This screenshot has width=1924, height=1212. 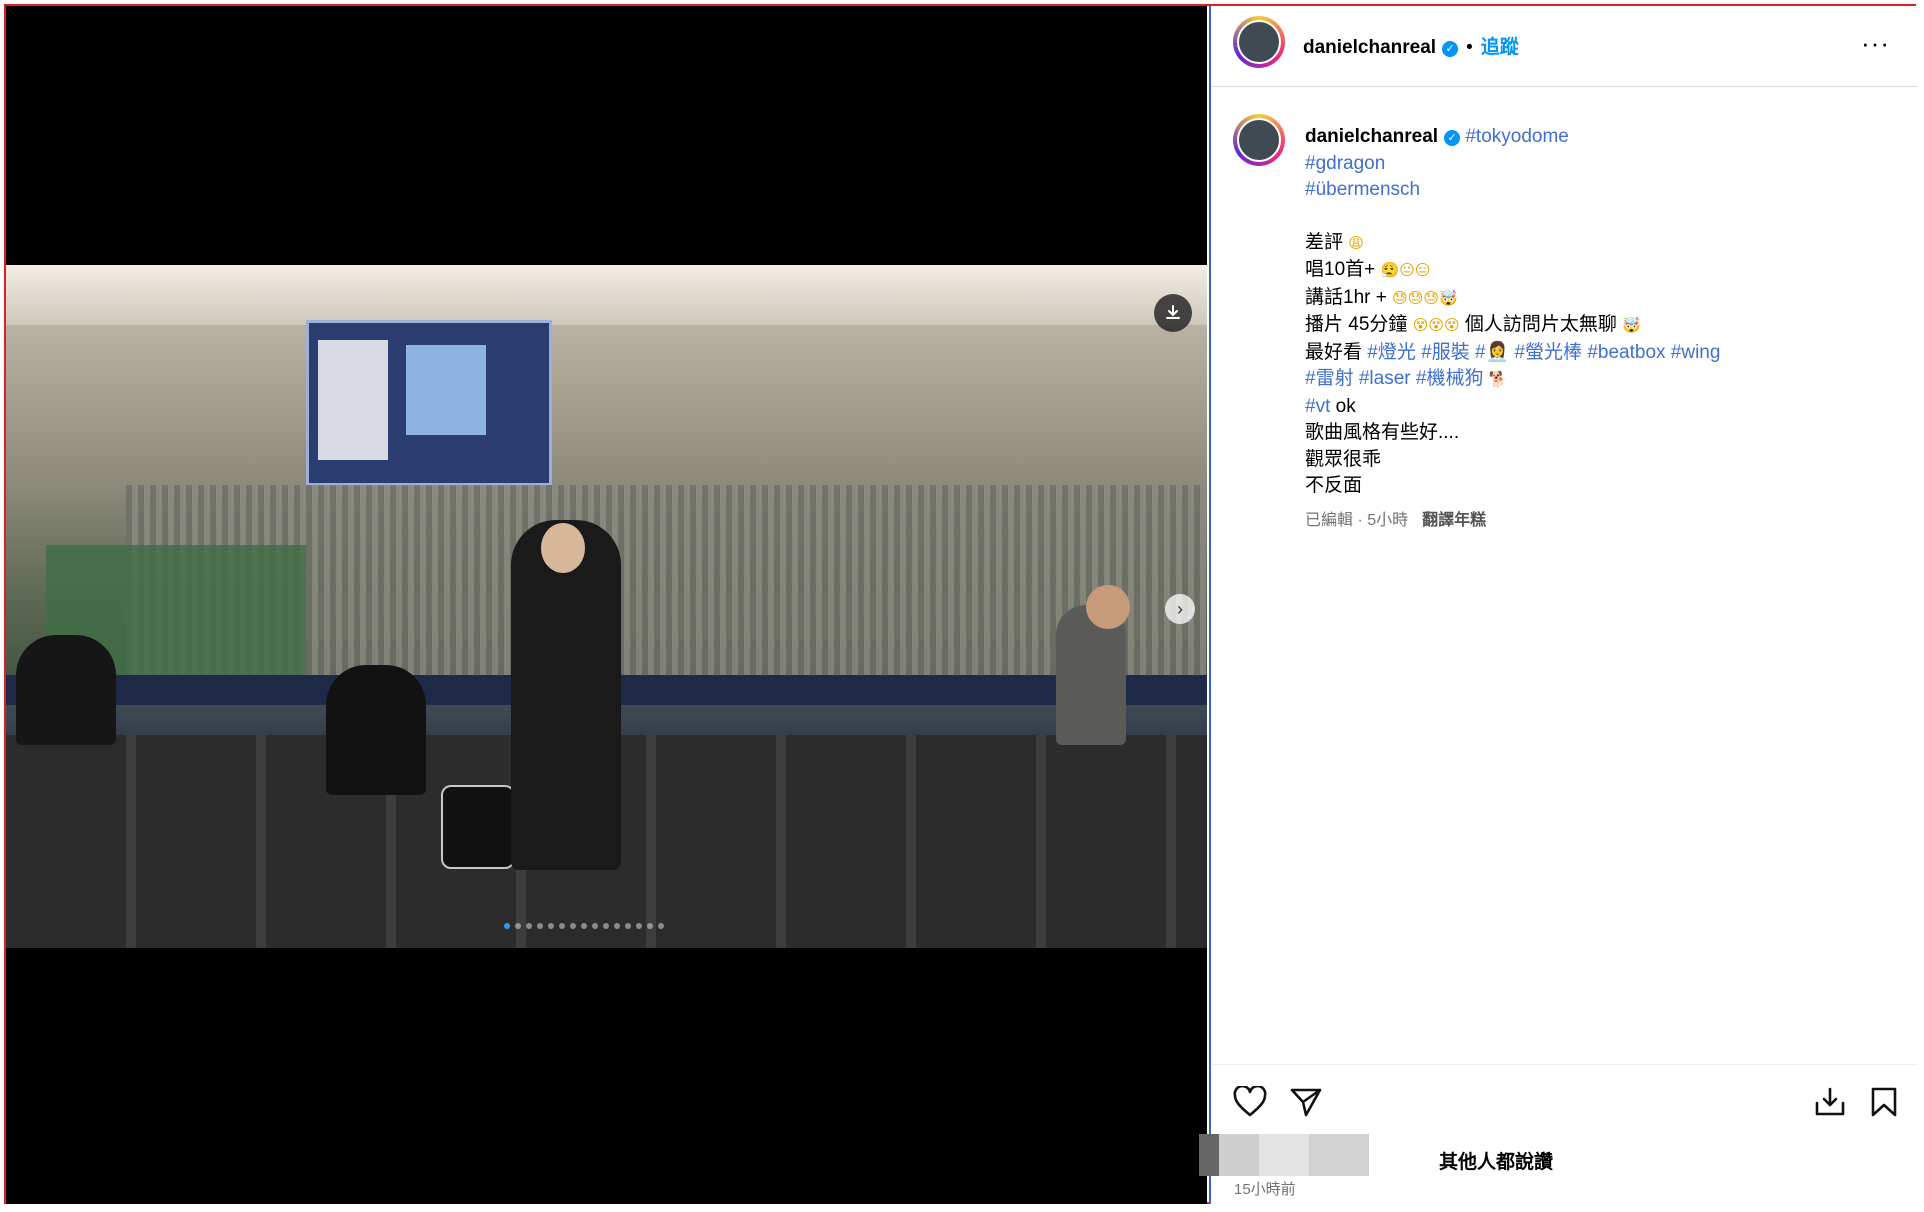 I want to click on carousel-dots, so click(x=584, y=926).